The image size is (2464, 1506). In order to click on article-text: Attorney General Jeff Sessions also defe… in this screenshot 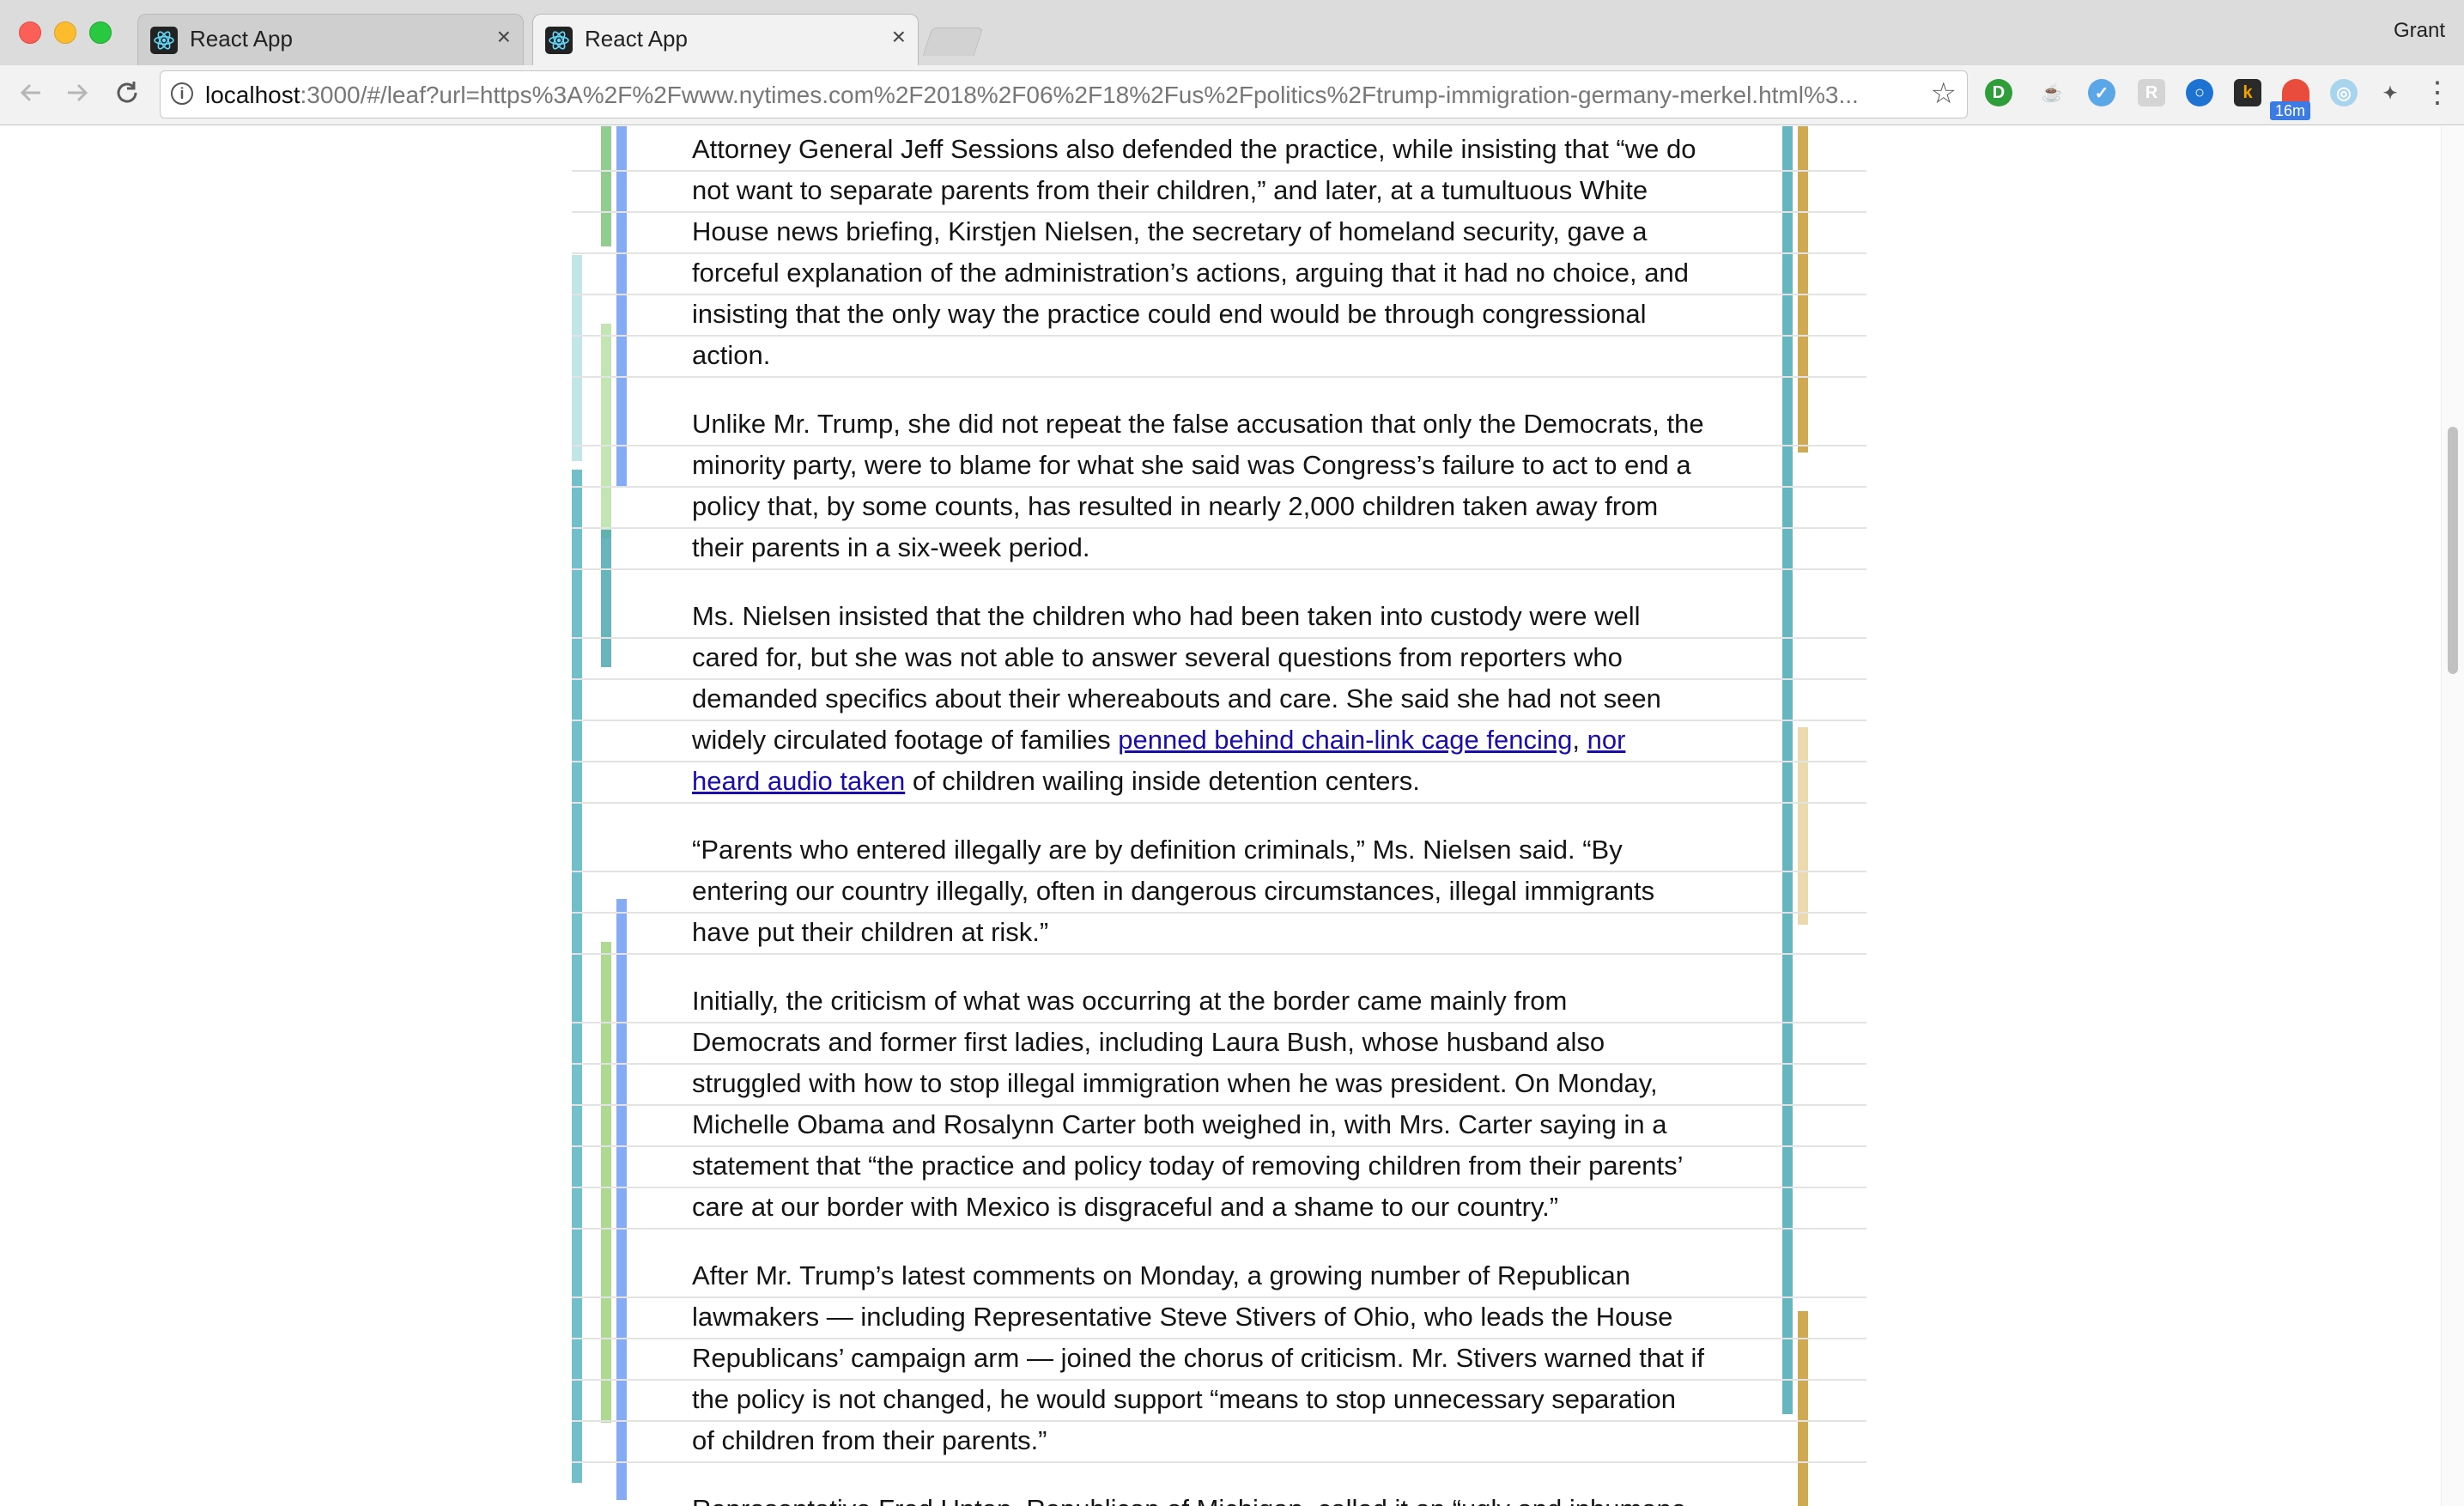, I will do `click(1194, 149)`.